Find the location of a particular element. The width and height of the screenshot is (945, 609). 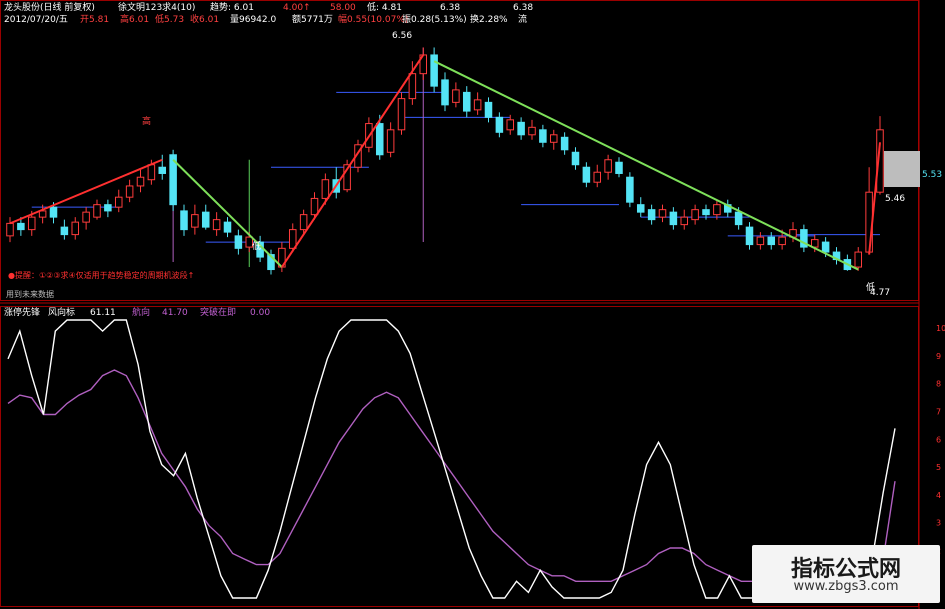

axis-tick-label: 5 is located at coordinates (938, 467).